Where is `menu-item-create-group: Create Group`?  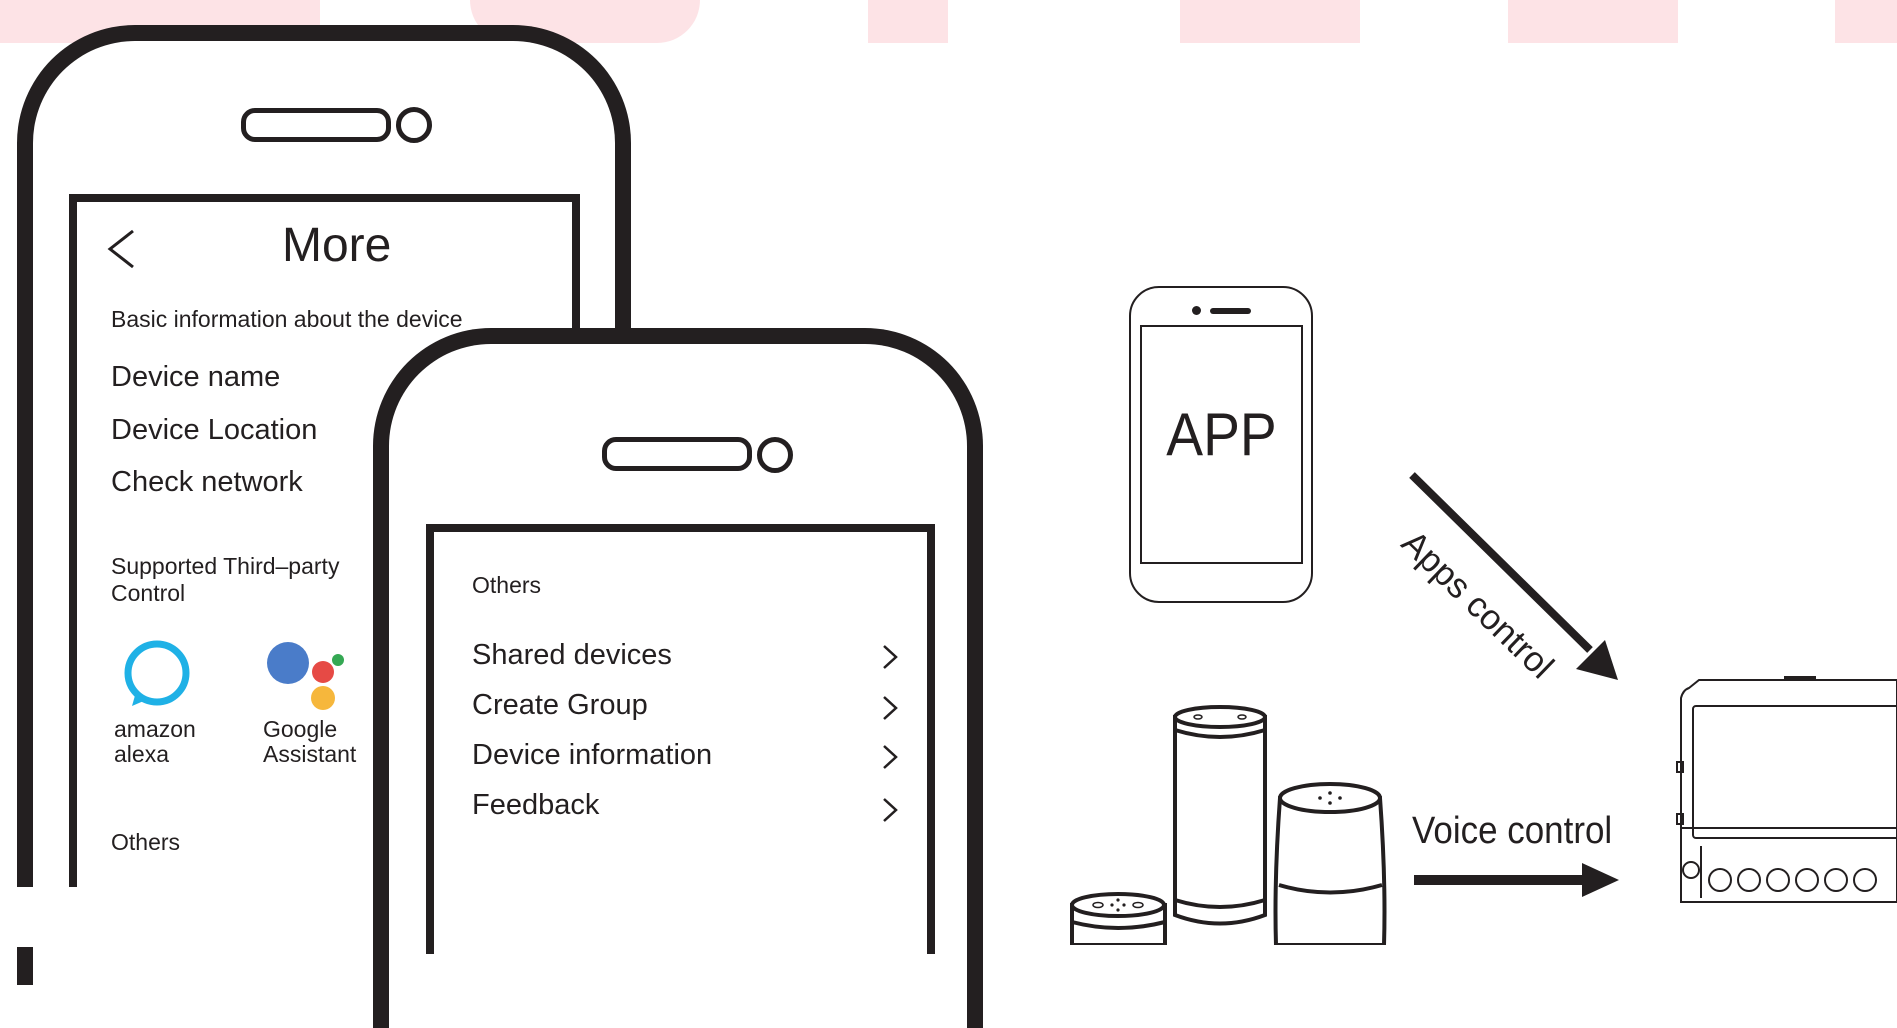
menu-item-create-group: Create Group is located at coordinates (560, 705).